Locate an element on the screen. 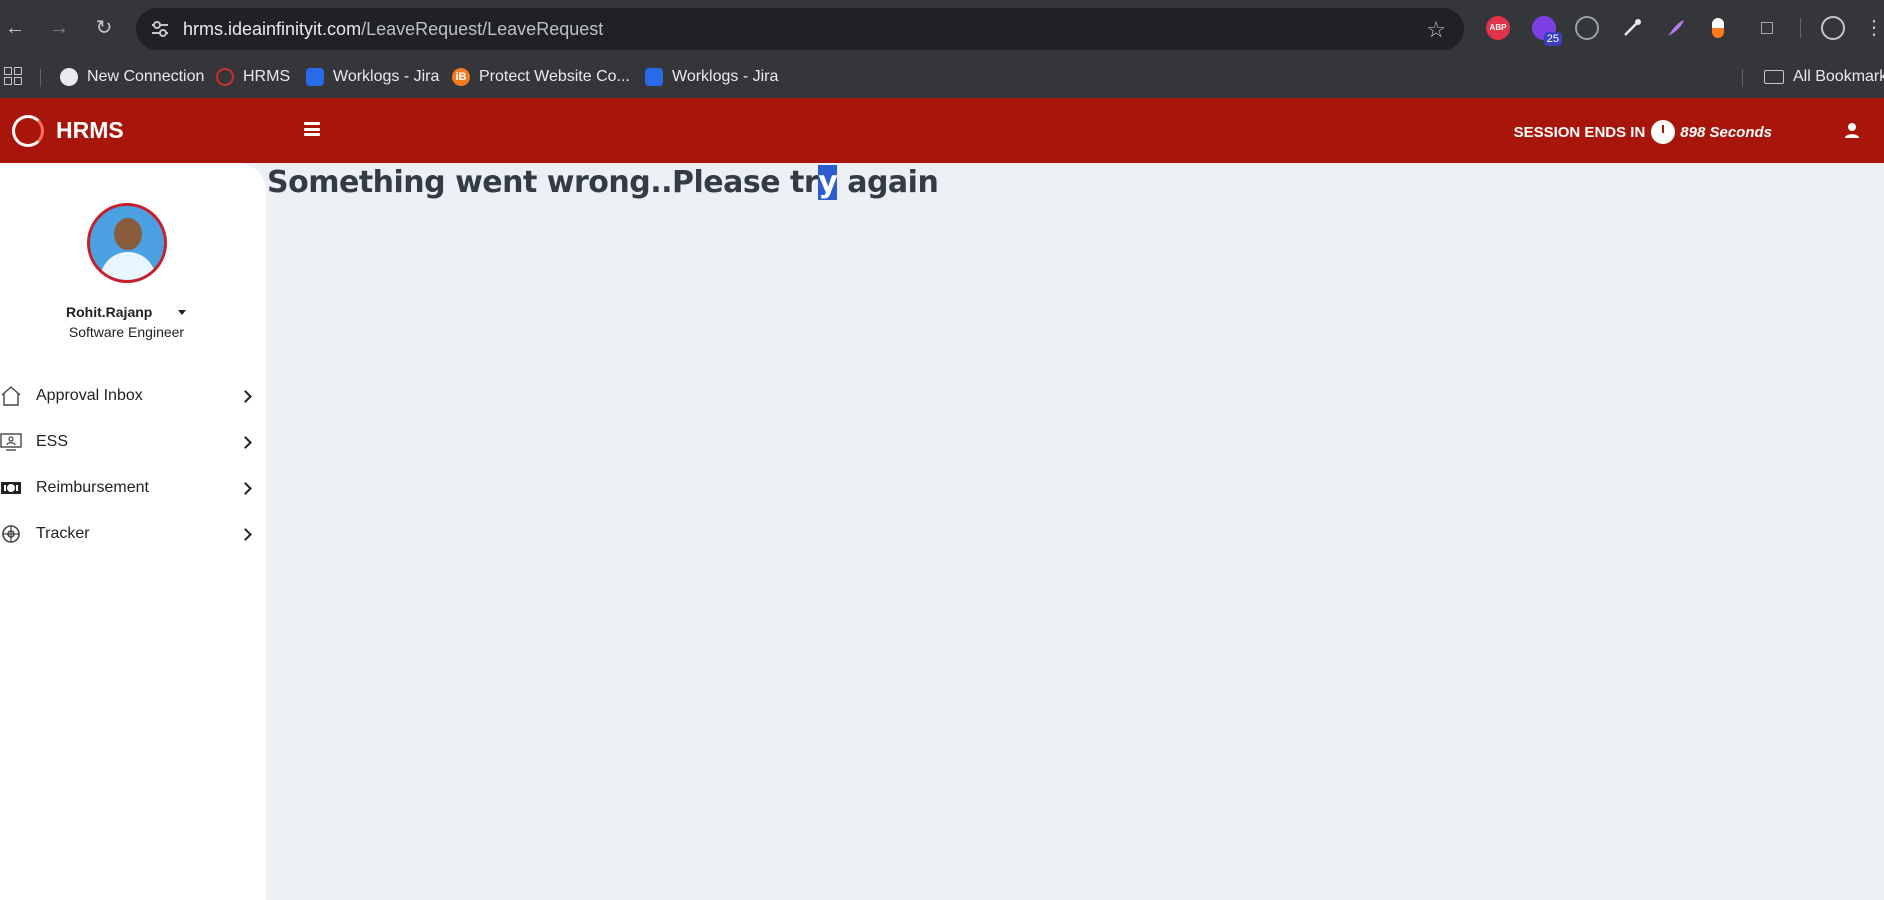 This screenshot has width=1884, height=900. capsule-icon is located at coordinates (1718, 28).